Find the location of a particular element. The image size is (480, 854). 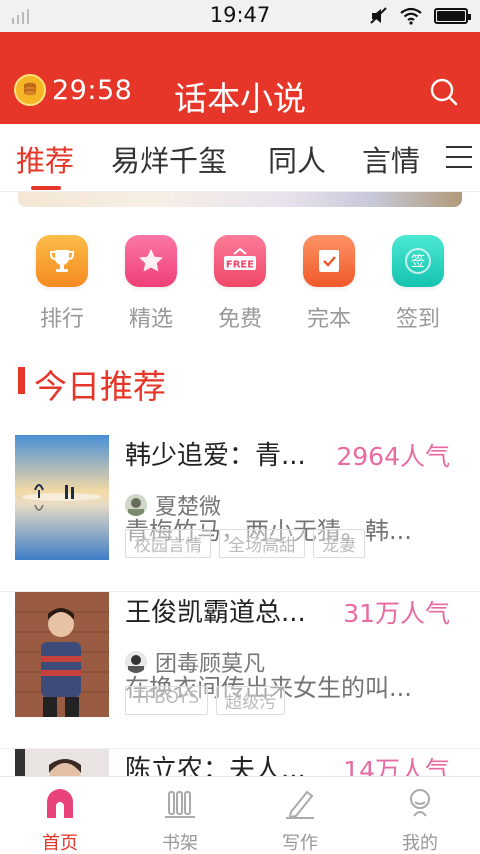

svg-text: FREE is located at coordinates (240, 265).